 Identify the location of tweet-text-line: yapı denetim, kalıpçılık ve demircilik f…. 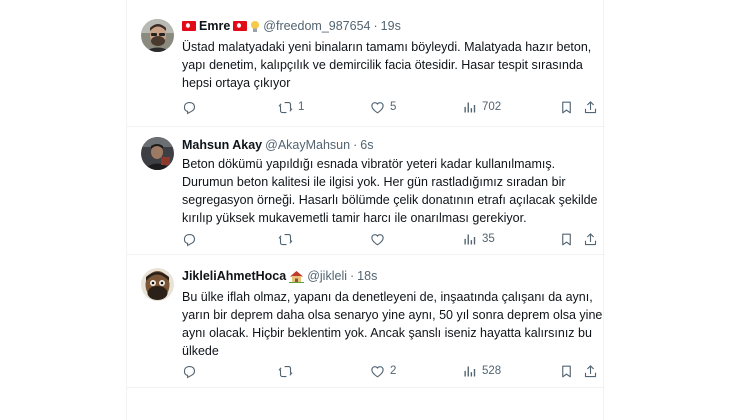
(382, 65).